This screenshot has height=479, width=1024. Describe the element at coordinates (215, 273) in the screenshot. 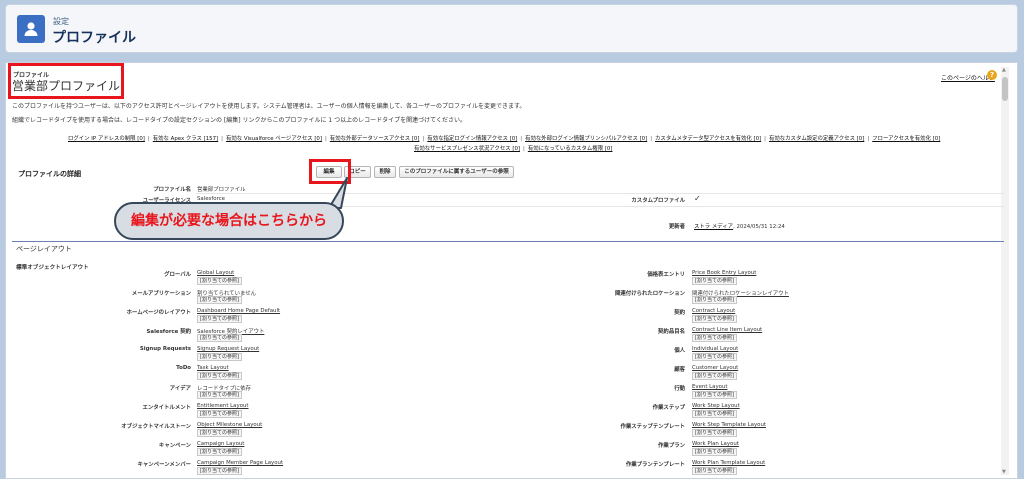

I see `layout-link: Global Layout` at that location.